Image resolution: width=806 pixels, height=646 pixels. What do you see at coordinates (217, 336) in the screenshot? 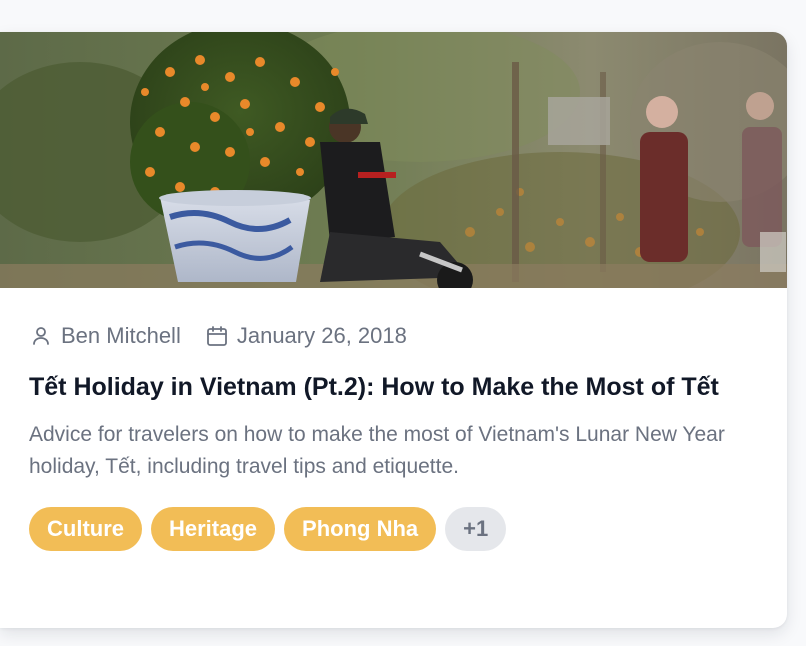
I see `calendar-icon` at bounding box center [217, 336].